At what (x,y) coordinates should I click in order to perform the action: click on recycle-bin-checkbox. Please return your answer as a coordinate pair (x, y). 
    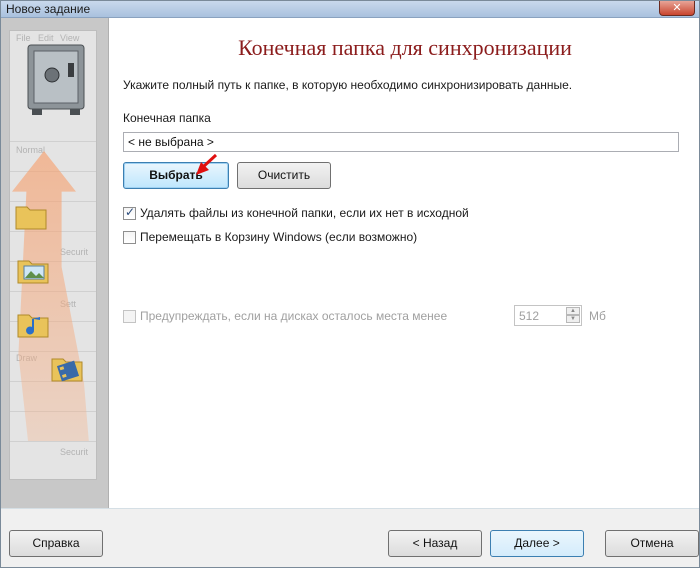
    Looking at the image, I should click on (129, 237).